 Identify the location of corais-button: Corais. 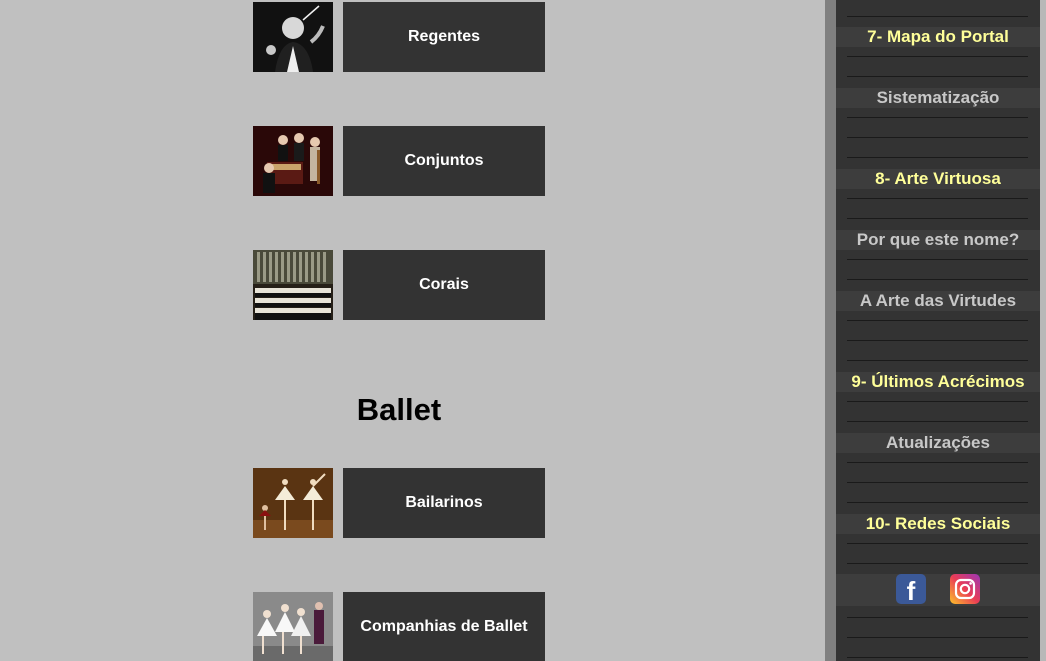
(444, 285).